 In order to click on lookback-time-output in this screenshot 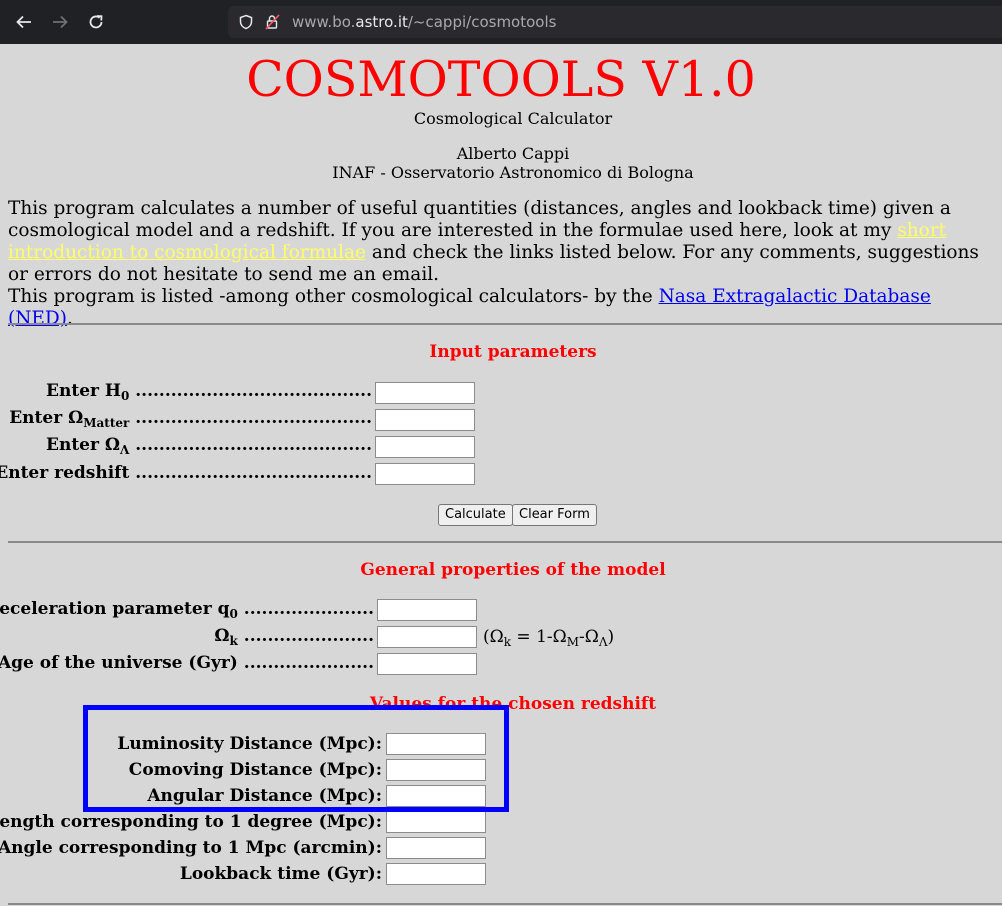, I will do `click(436, 874)`.